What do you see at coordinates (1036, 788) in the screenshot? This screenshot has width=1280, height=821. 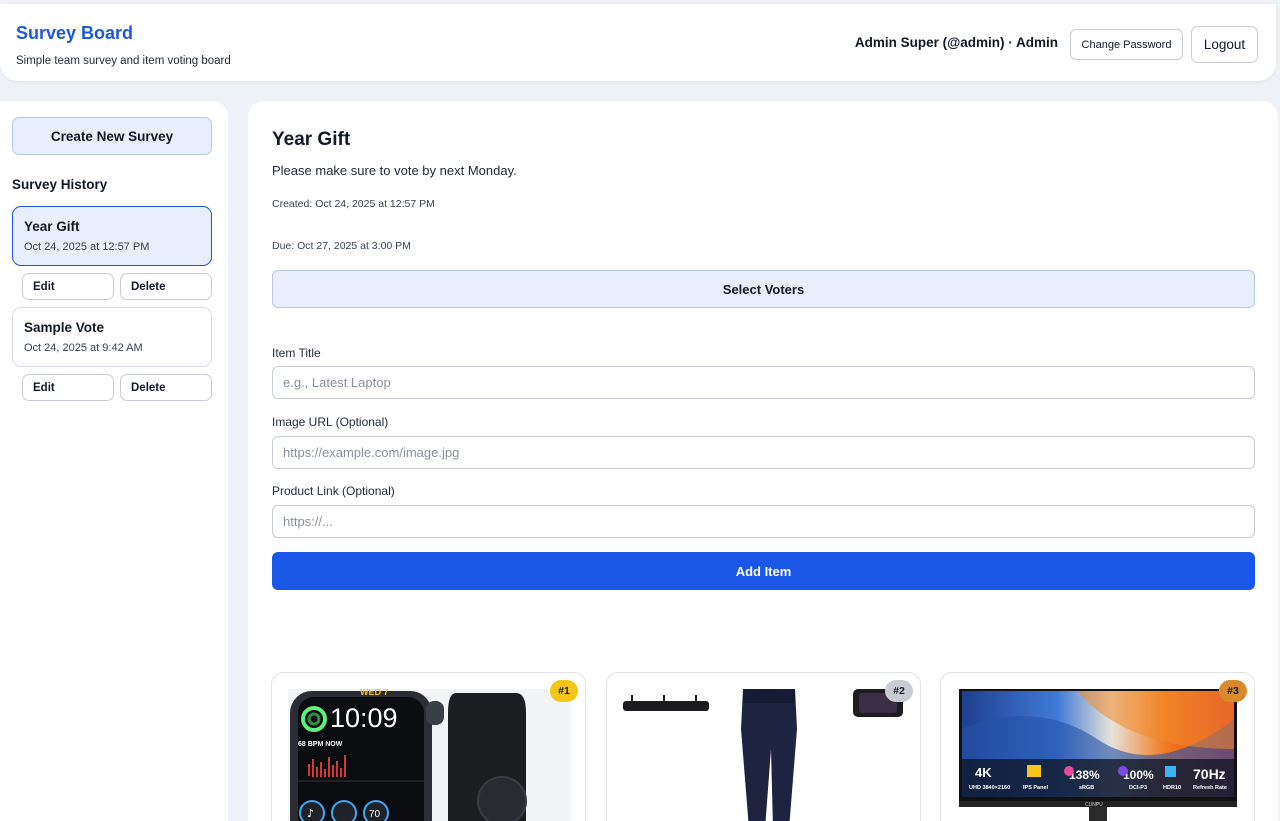 I see `monitor-spec-ips: IPS Panel` at bounding box center [1036, 788].